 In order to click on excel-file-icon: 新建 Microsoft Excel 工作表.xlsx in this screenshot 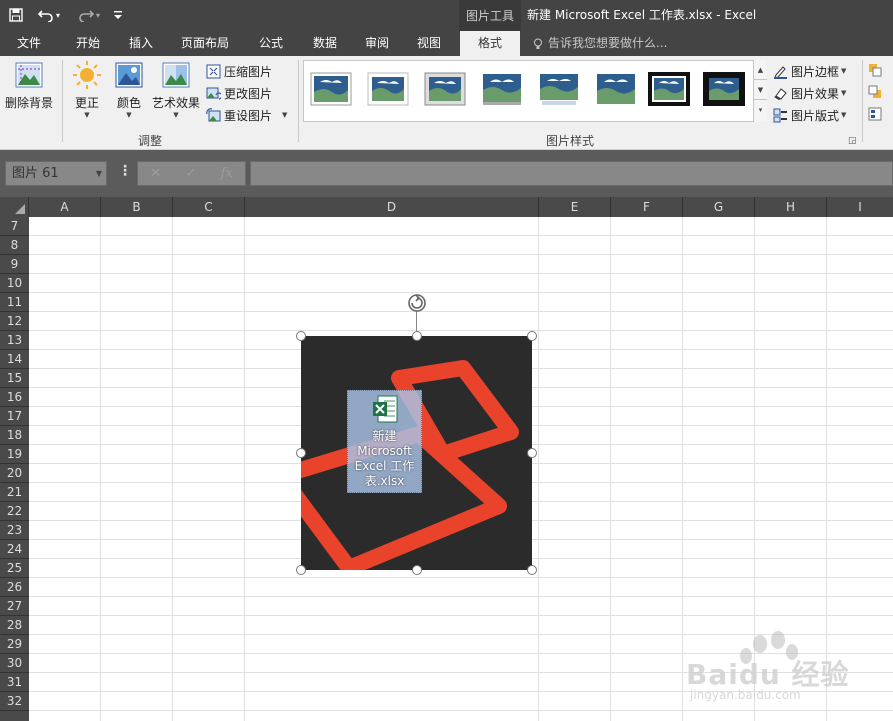, I will do `click(384, 441)`.